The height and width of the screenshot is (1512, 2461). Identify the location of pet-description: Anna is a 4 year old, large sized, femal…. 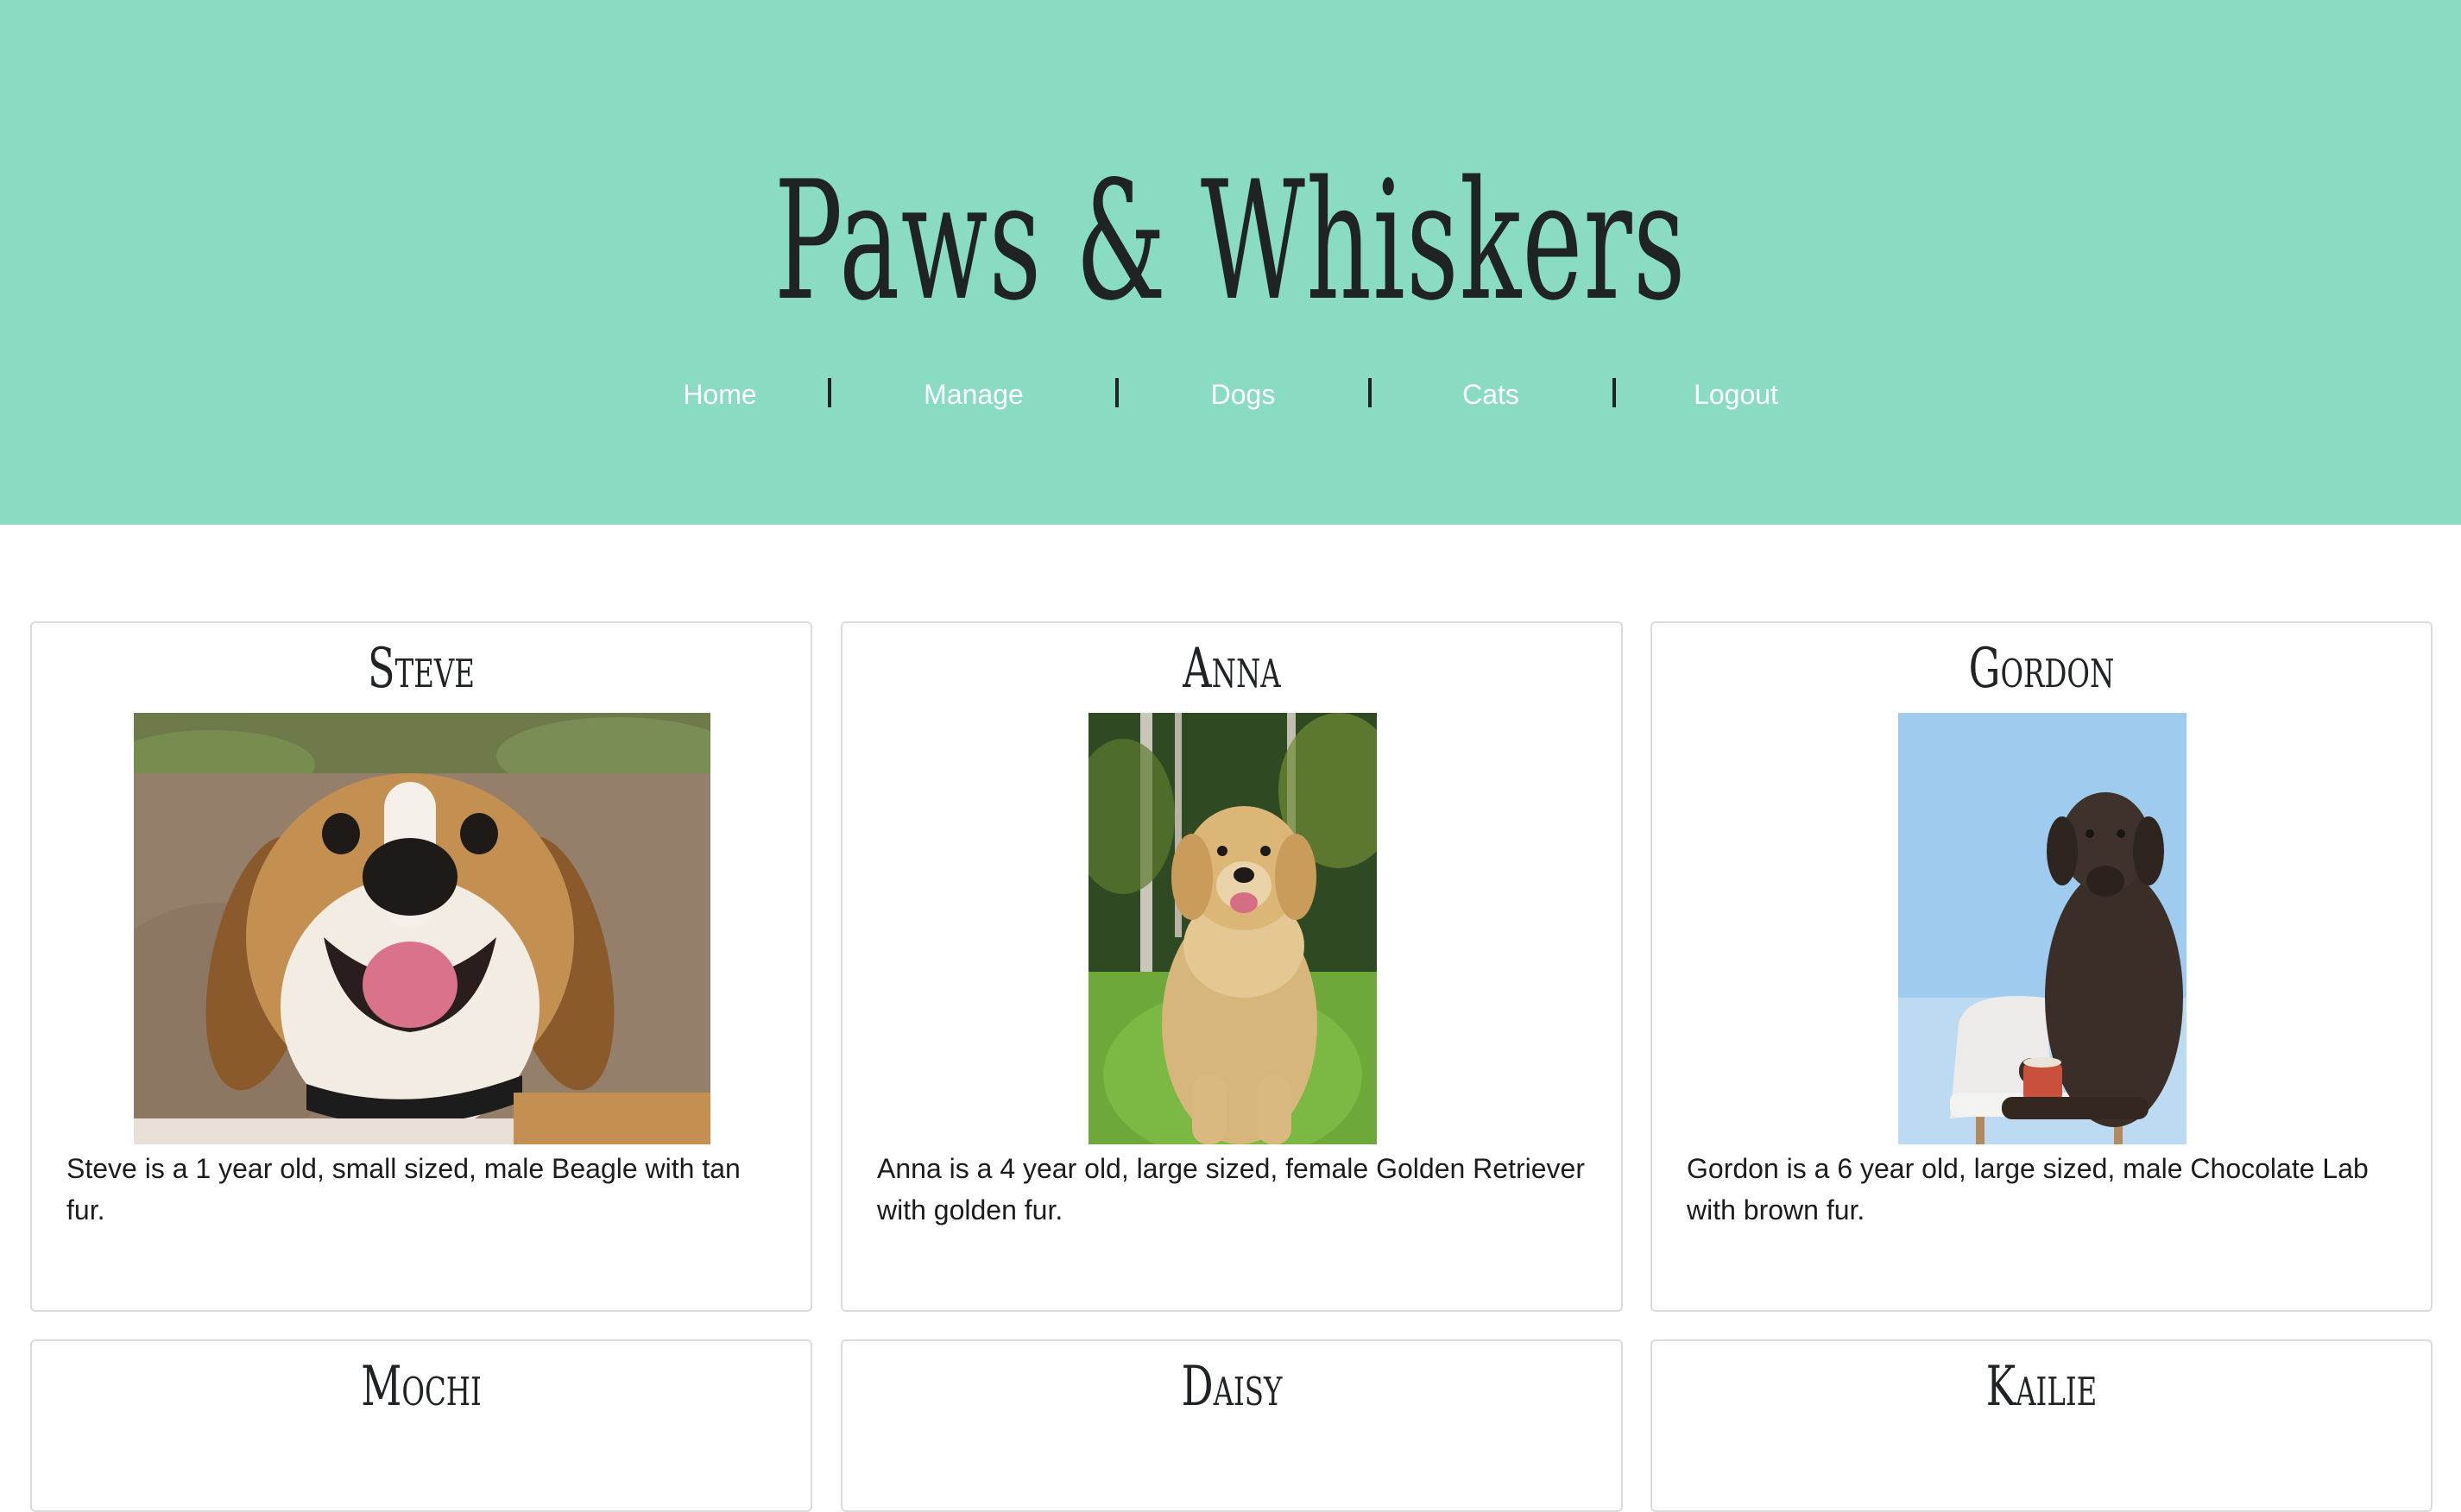
(1231, 1189).